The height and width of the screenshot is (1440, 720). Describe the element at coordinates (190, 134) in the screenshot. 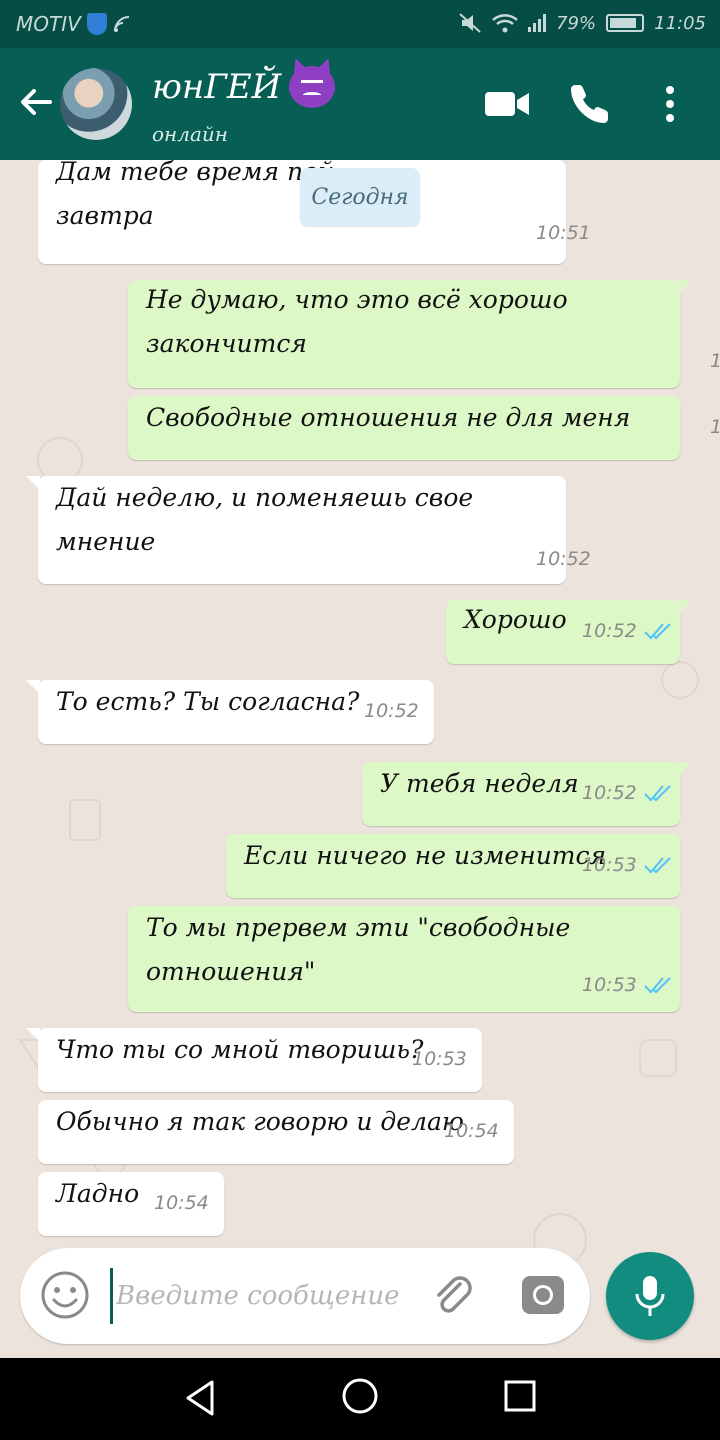

I see `contact-status: онлайн` at that location.